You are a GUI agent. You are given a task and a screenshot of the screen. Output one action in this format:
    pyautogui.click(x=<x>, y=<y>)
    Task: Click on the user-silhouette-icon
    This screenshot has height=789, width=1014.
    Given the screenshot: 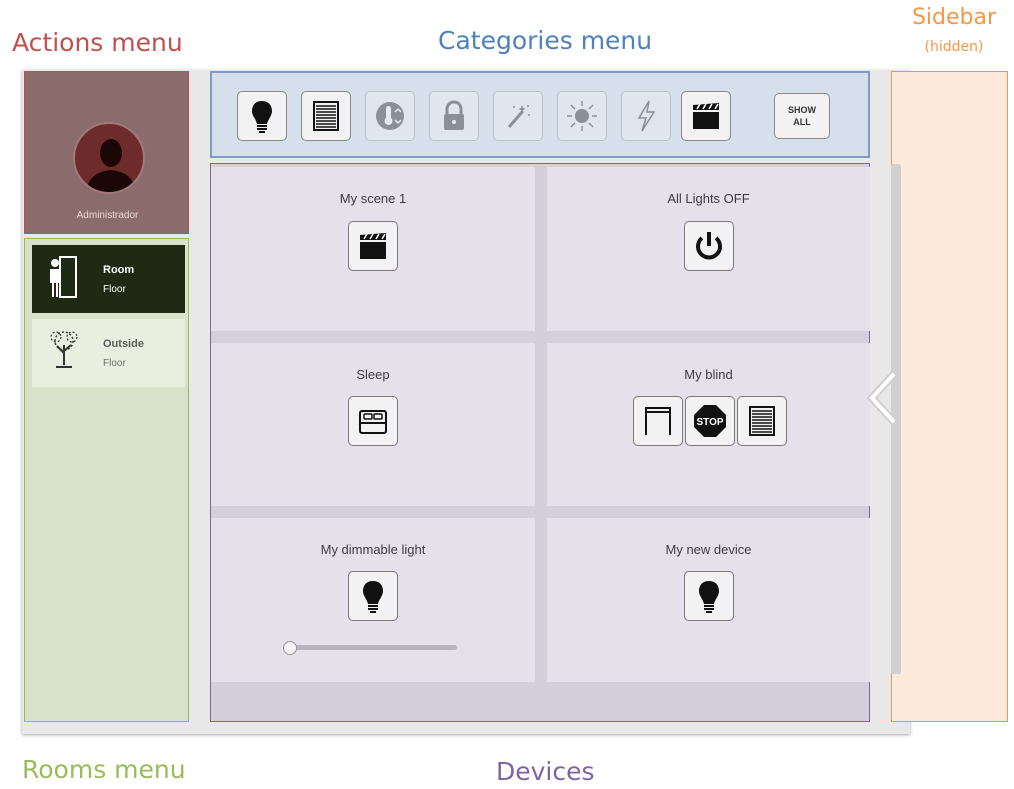 What is the action you would take?
    pyautogui.click(x=111, y=165)
    